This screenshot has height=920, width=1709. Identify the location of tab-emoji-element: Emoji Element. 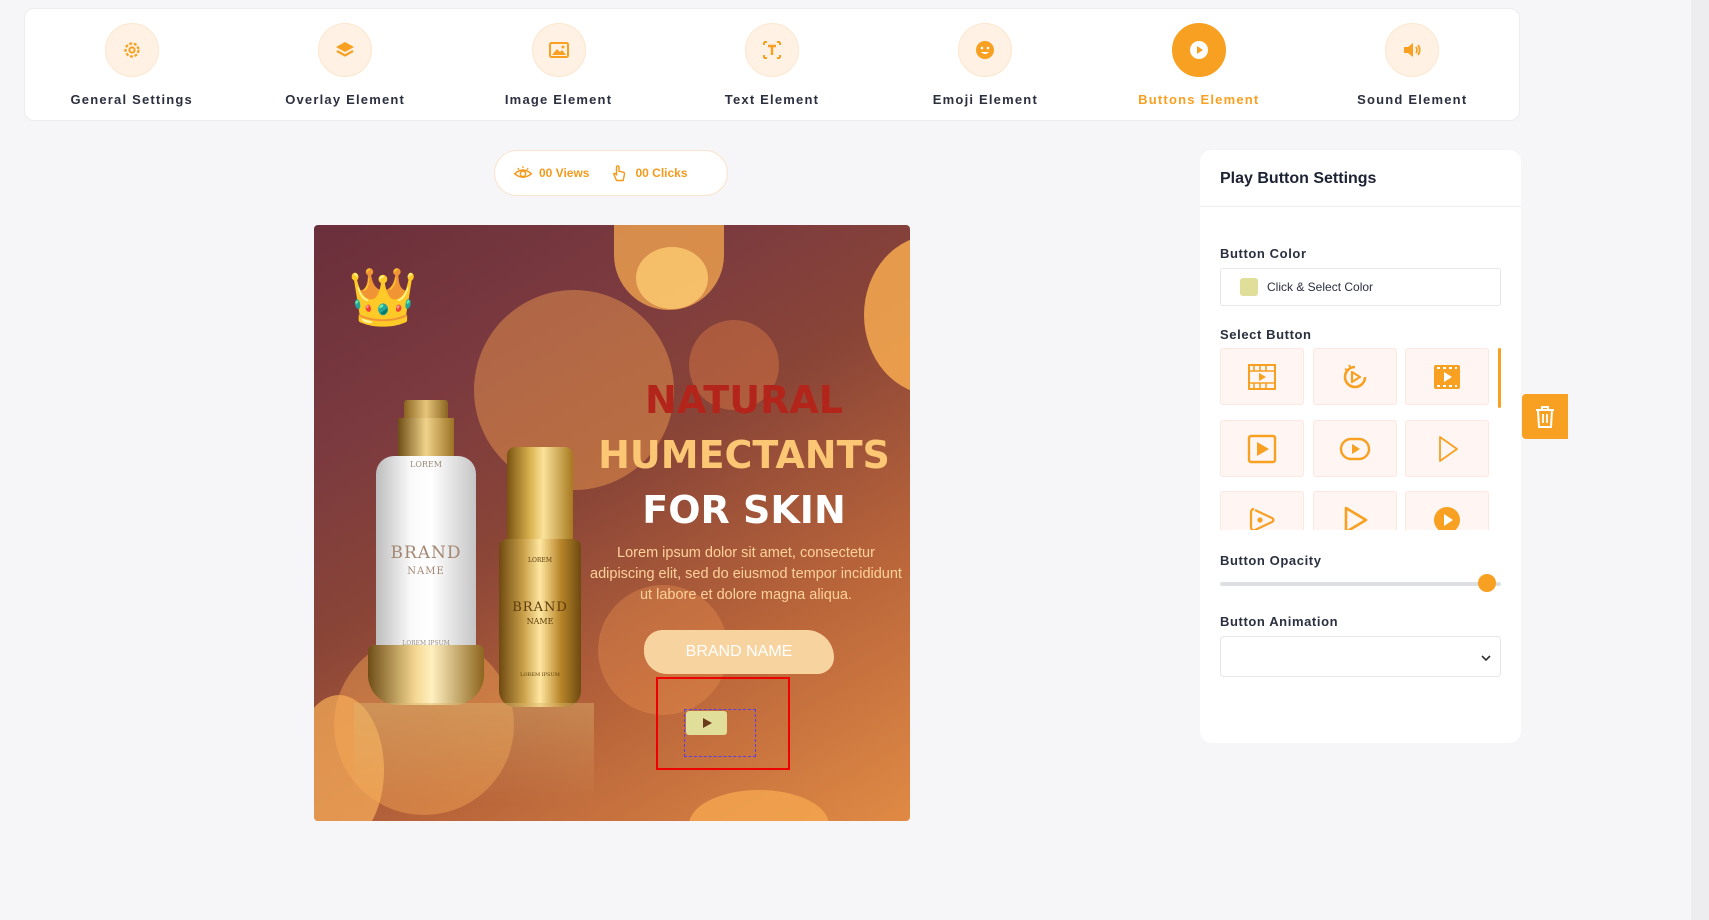
(985, 64).